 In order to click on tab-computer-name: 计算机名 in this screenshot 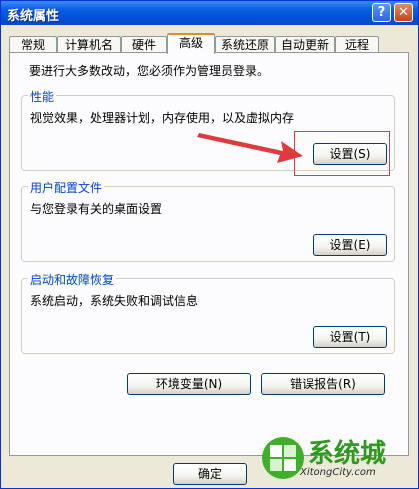, I will do `click(89, 44)`.